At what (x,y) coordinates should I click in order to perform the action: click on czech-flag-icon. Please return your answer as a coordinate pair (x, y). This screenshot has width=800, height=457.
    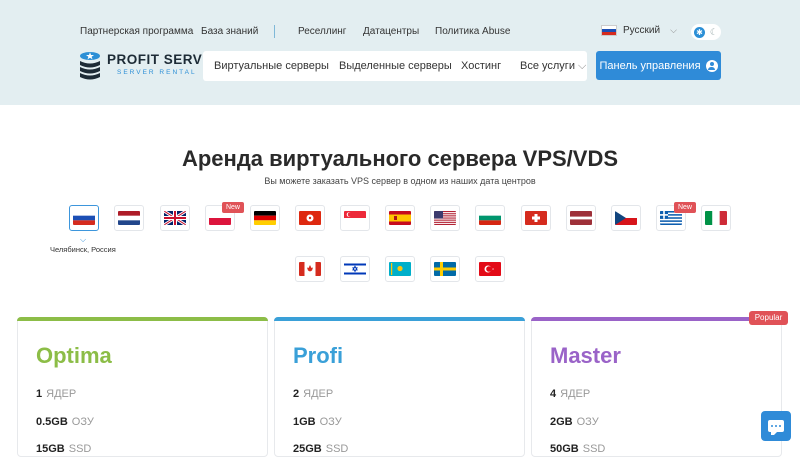
    Looking at the image, I should click on (626, 218).